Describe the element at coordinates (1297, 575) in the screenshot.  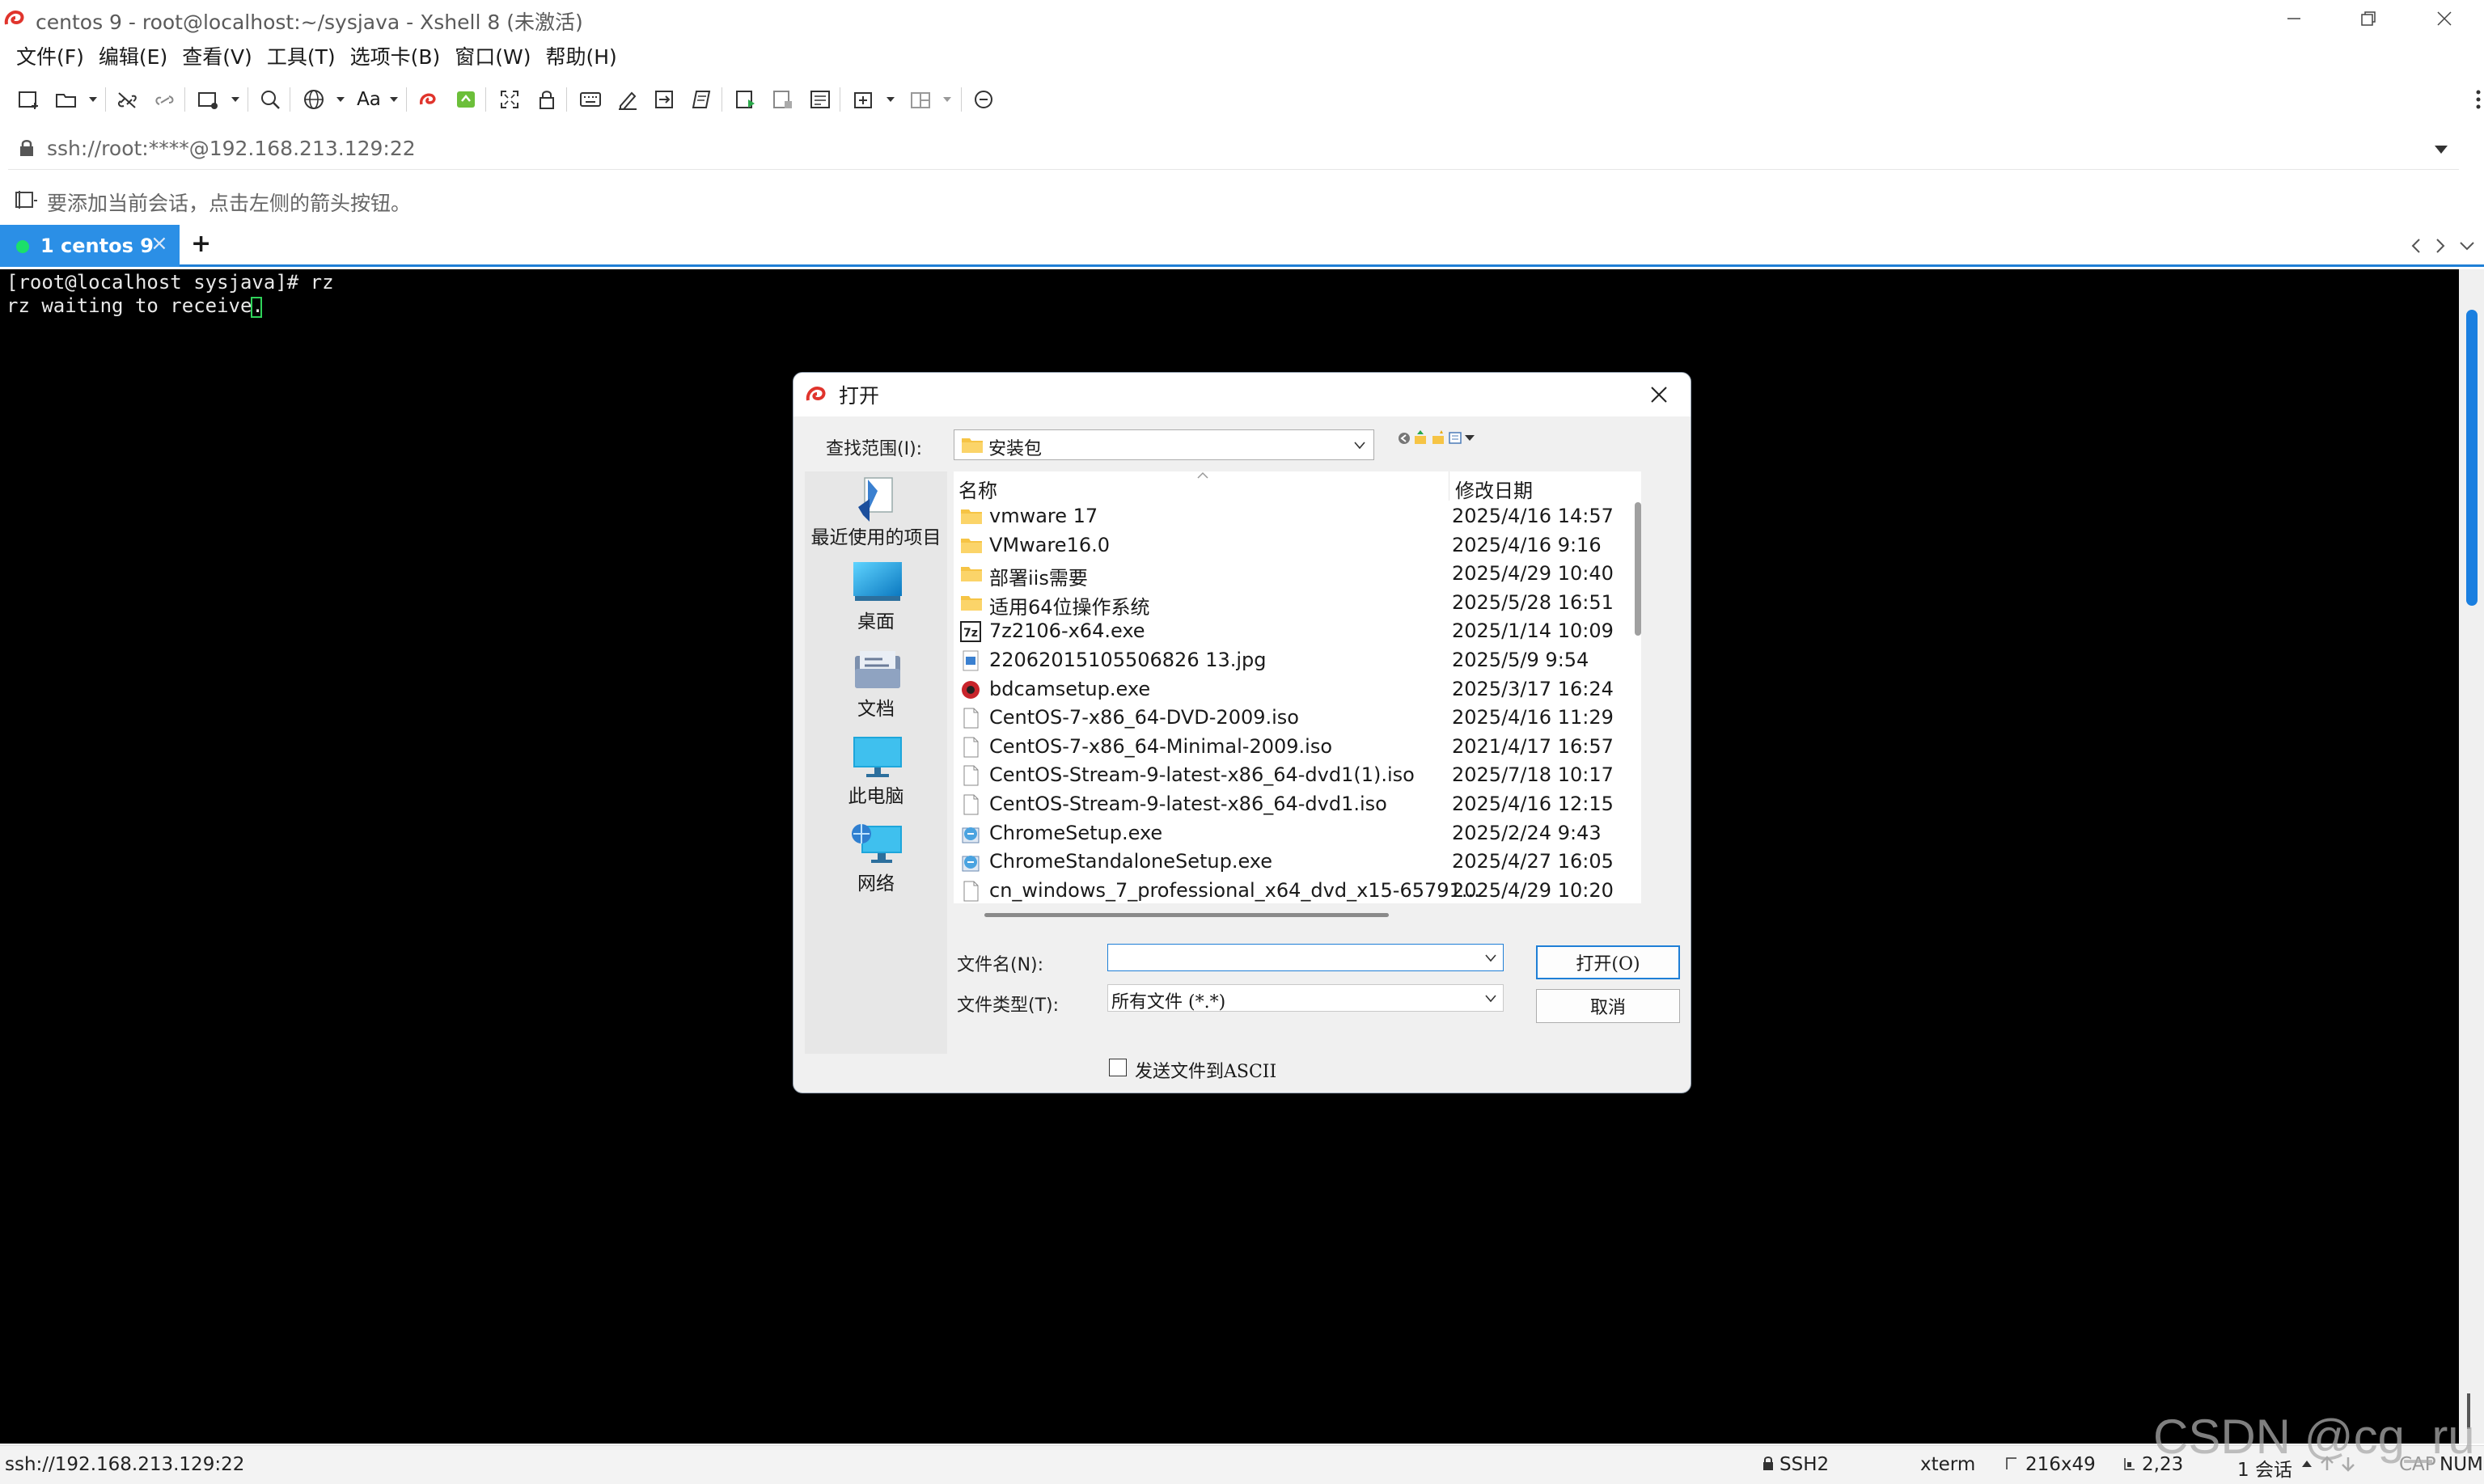
I see `file-row: 部署iis需要 2025/4/29 10:40` at that location.